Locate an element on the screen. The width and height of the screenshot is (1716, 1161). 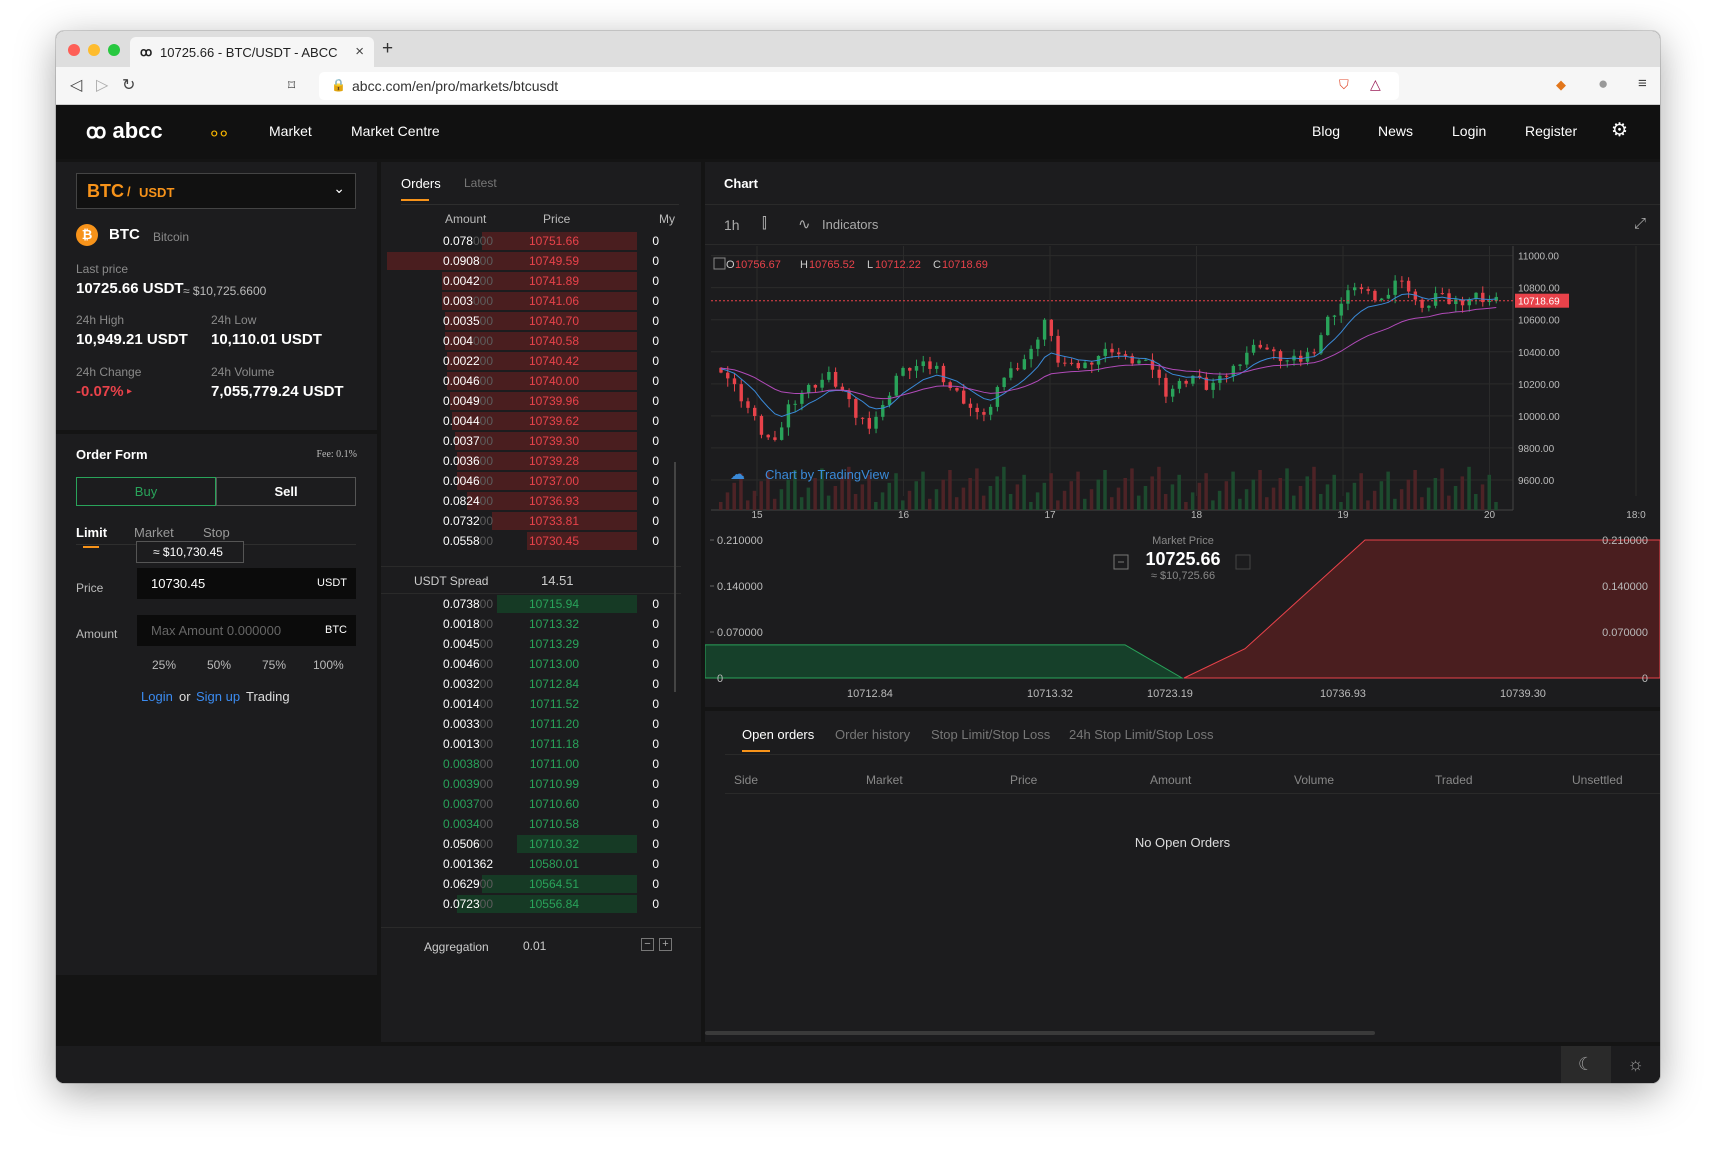
nav-register: Register is located at coordinates (1551, 131).